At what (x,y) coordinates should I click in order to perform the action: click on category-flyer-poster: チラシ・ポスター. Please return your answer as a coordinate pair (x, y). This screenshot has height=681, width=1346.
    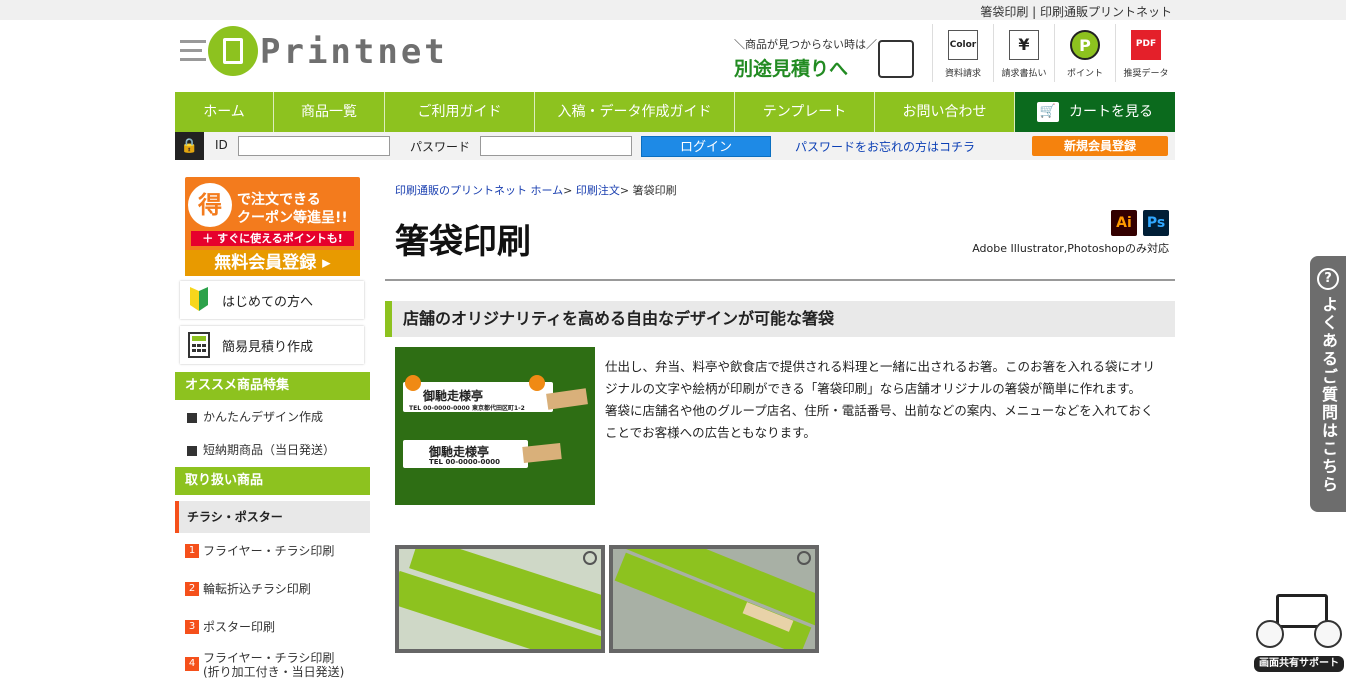
    Looking at the image, I should click on (272, 517).